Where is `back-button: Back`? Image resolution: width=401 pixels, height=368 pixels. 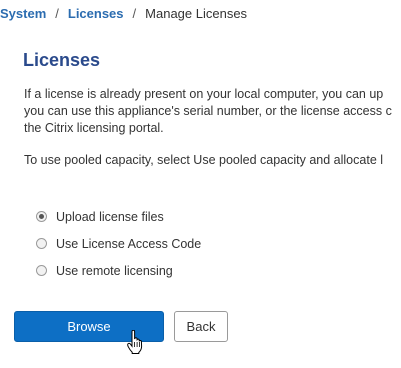
back-button: Back is located at coordinates (201, 326).